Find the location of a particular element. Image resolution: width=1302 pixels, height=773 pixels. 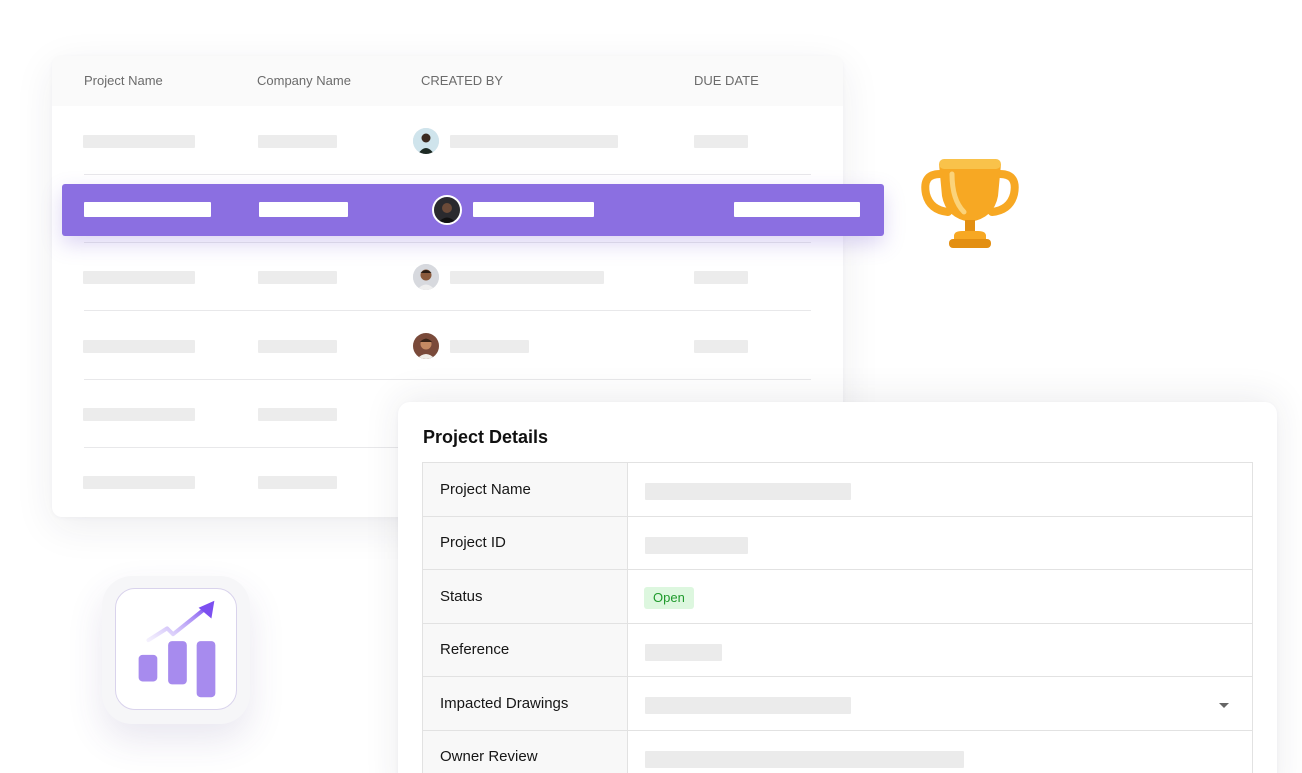

detail-row-reference: Reference is located at coordinates (837, 650).